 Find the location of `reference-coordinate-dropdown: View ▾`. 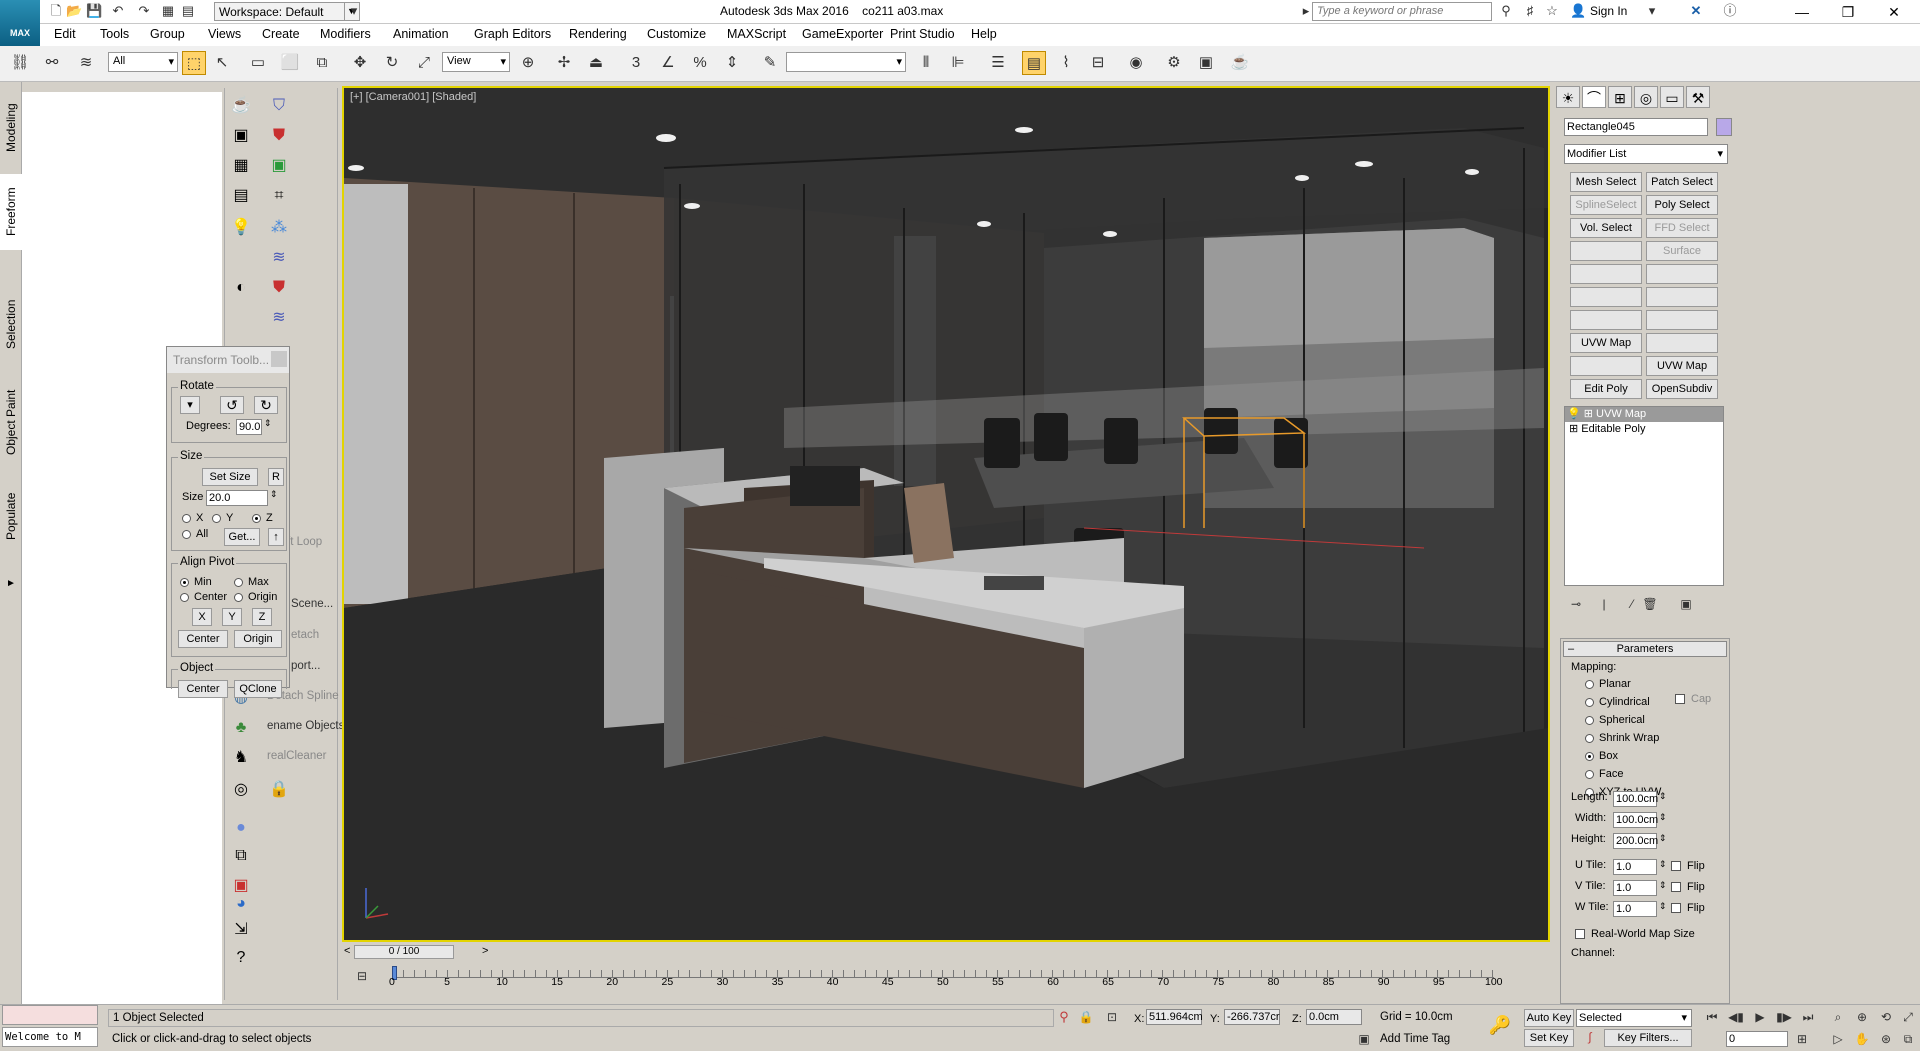

reference-coordinate-dropdown: View ▾ is located at coordinates (476, 62).